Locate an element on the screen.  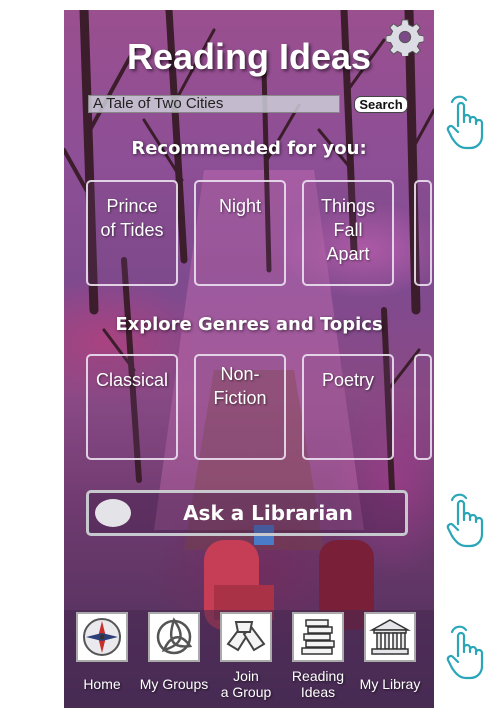
nav-label-line1: Home is located at coordinates (102, 684).